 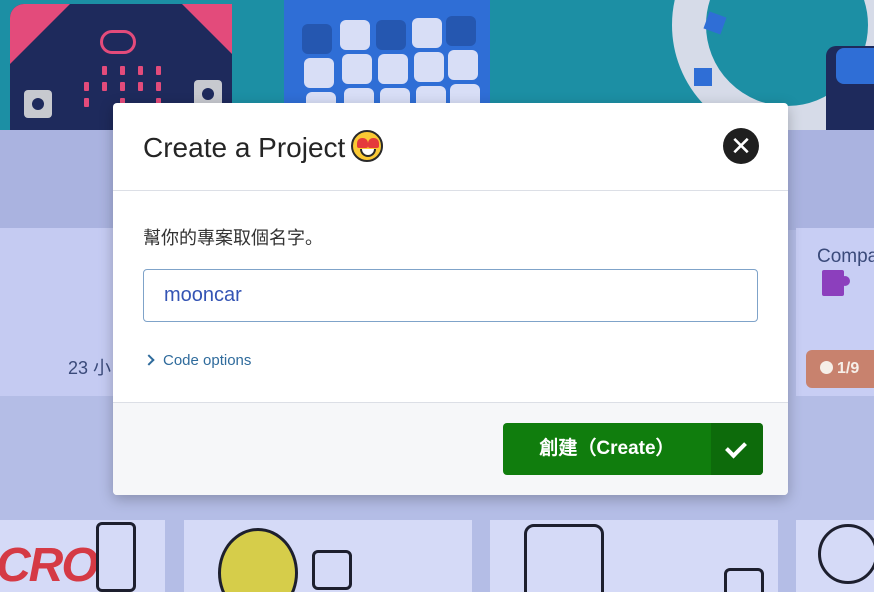 I want to click on project-name-input, so click(x=450, y=295).